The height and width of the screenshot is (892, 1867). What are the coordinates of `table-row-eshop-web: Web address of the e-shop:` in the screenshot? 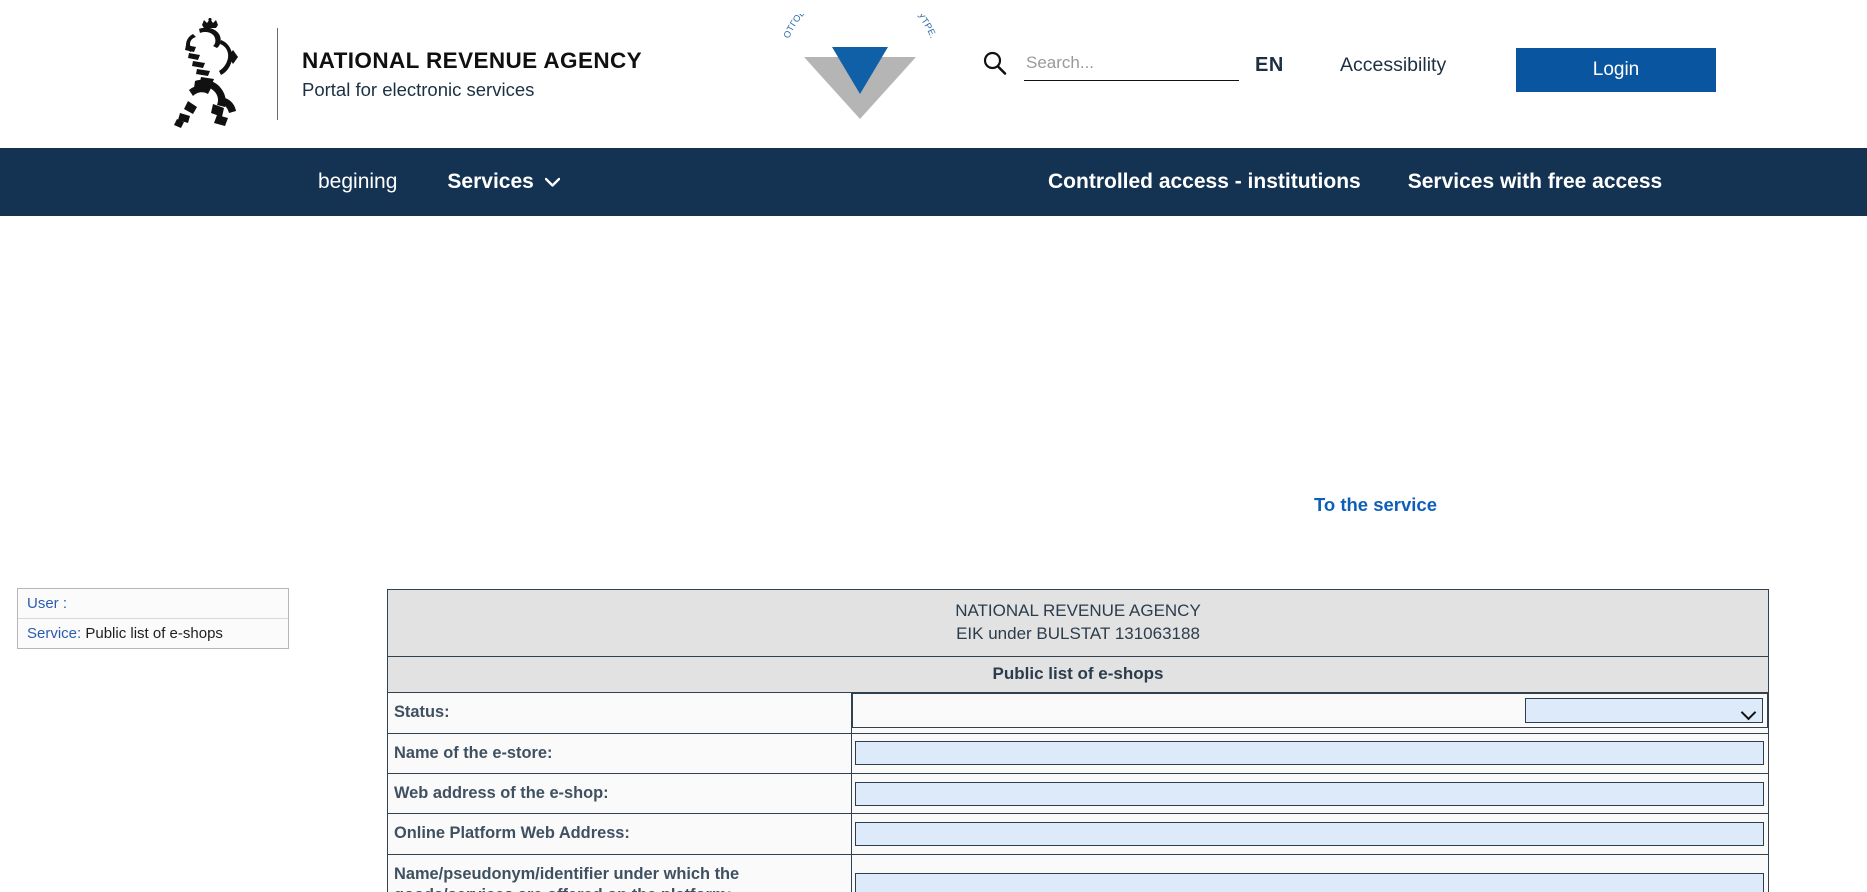 It's located at (1078, 793).